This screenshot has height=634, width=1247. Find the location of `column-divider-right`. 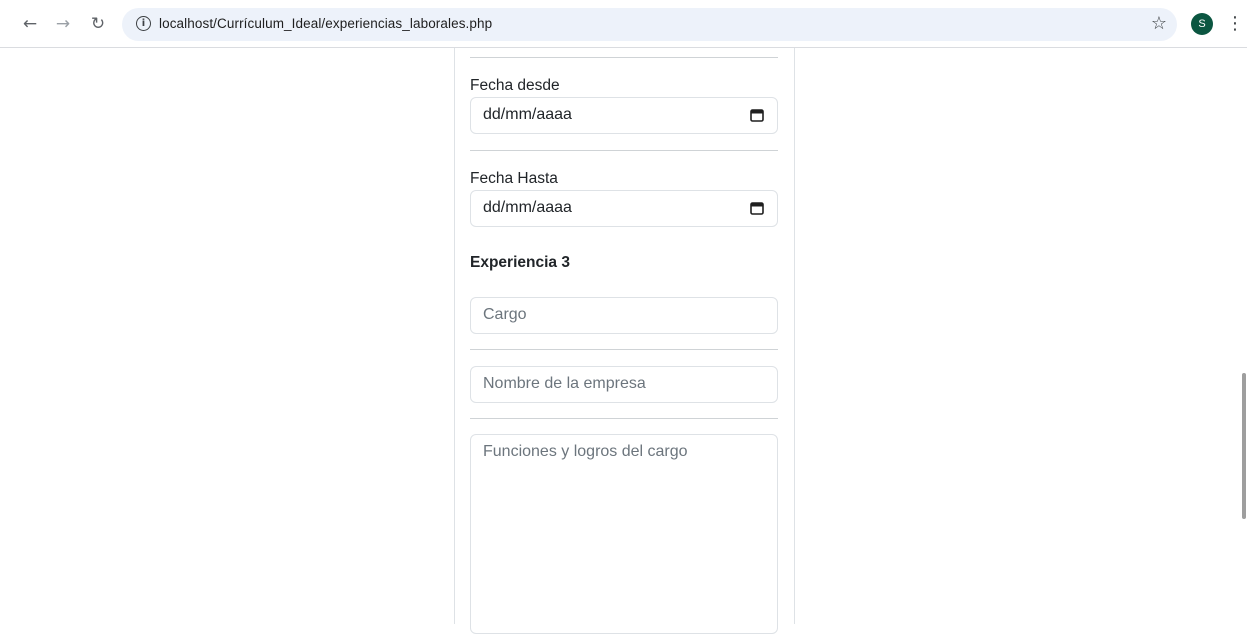

column-divider-right is located at coordinates (794, 336).